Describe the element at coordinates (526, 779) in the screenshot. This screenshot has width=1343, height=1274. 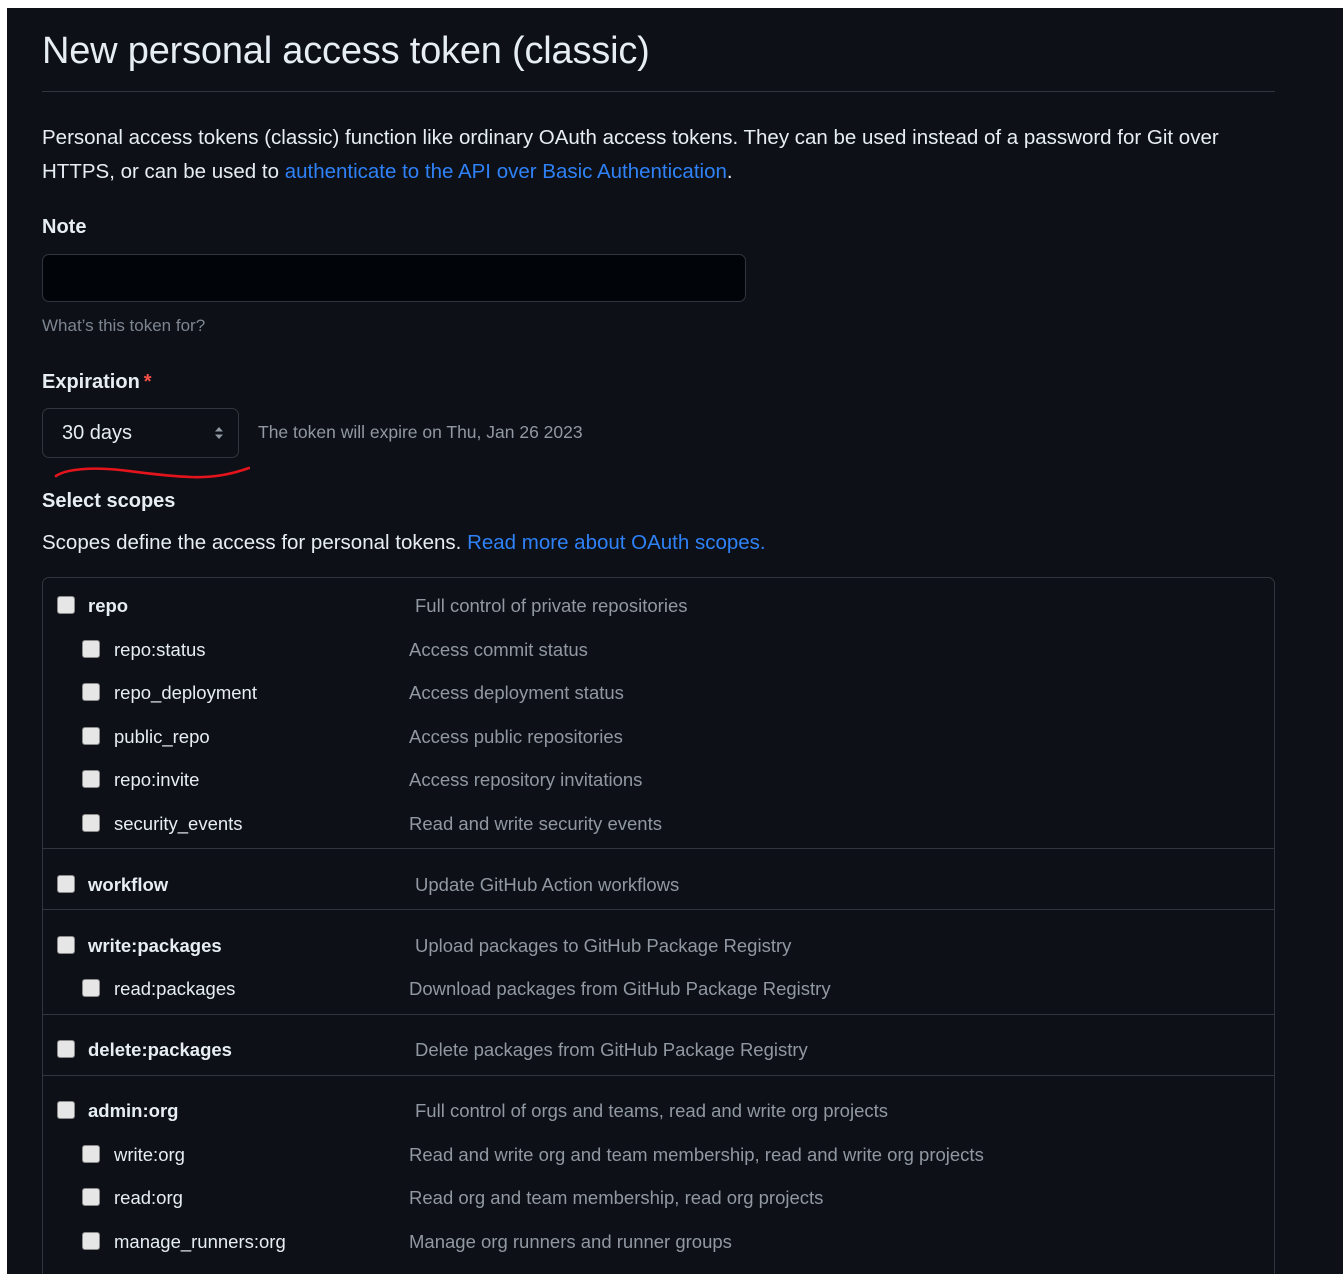
I see `scope-description-repo-invite: Access repository invitations` at that location.